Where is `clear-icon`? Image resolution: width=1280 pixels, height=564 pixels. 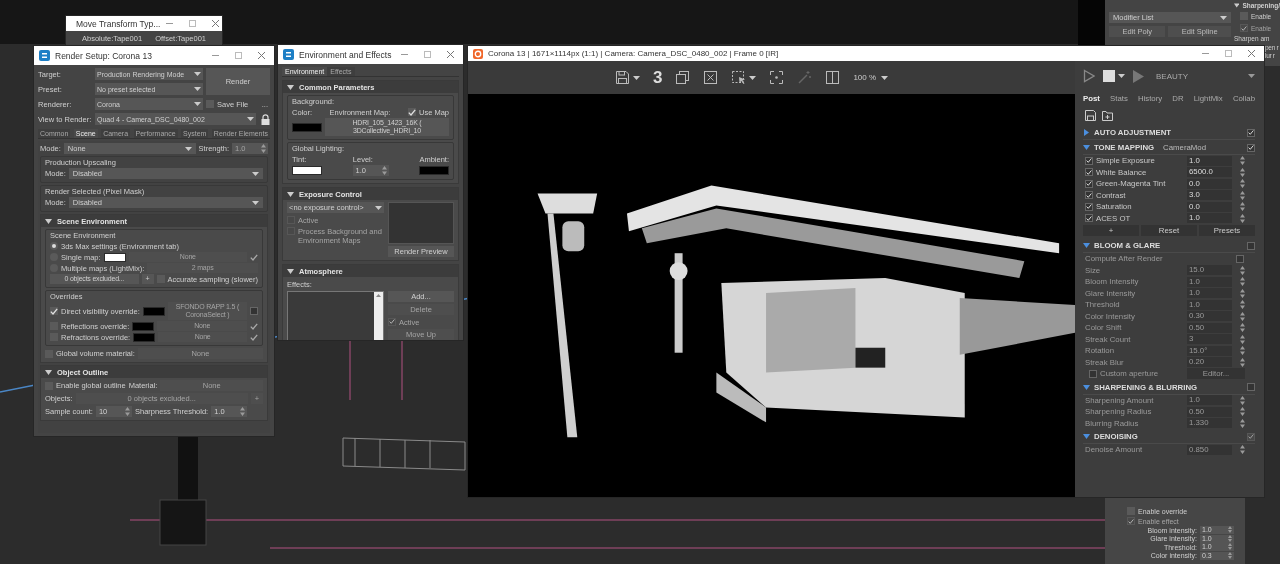
clear-icon is located at coordinates (711, 77).